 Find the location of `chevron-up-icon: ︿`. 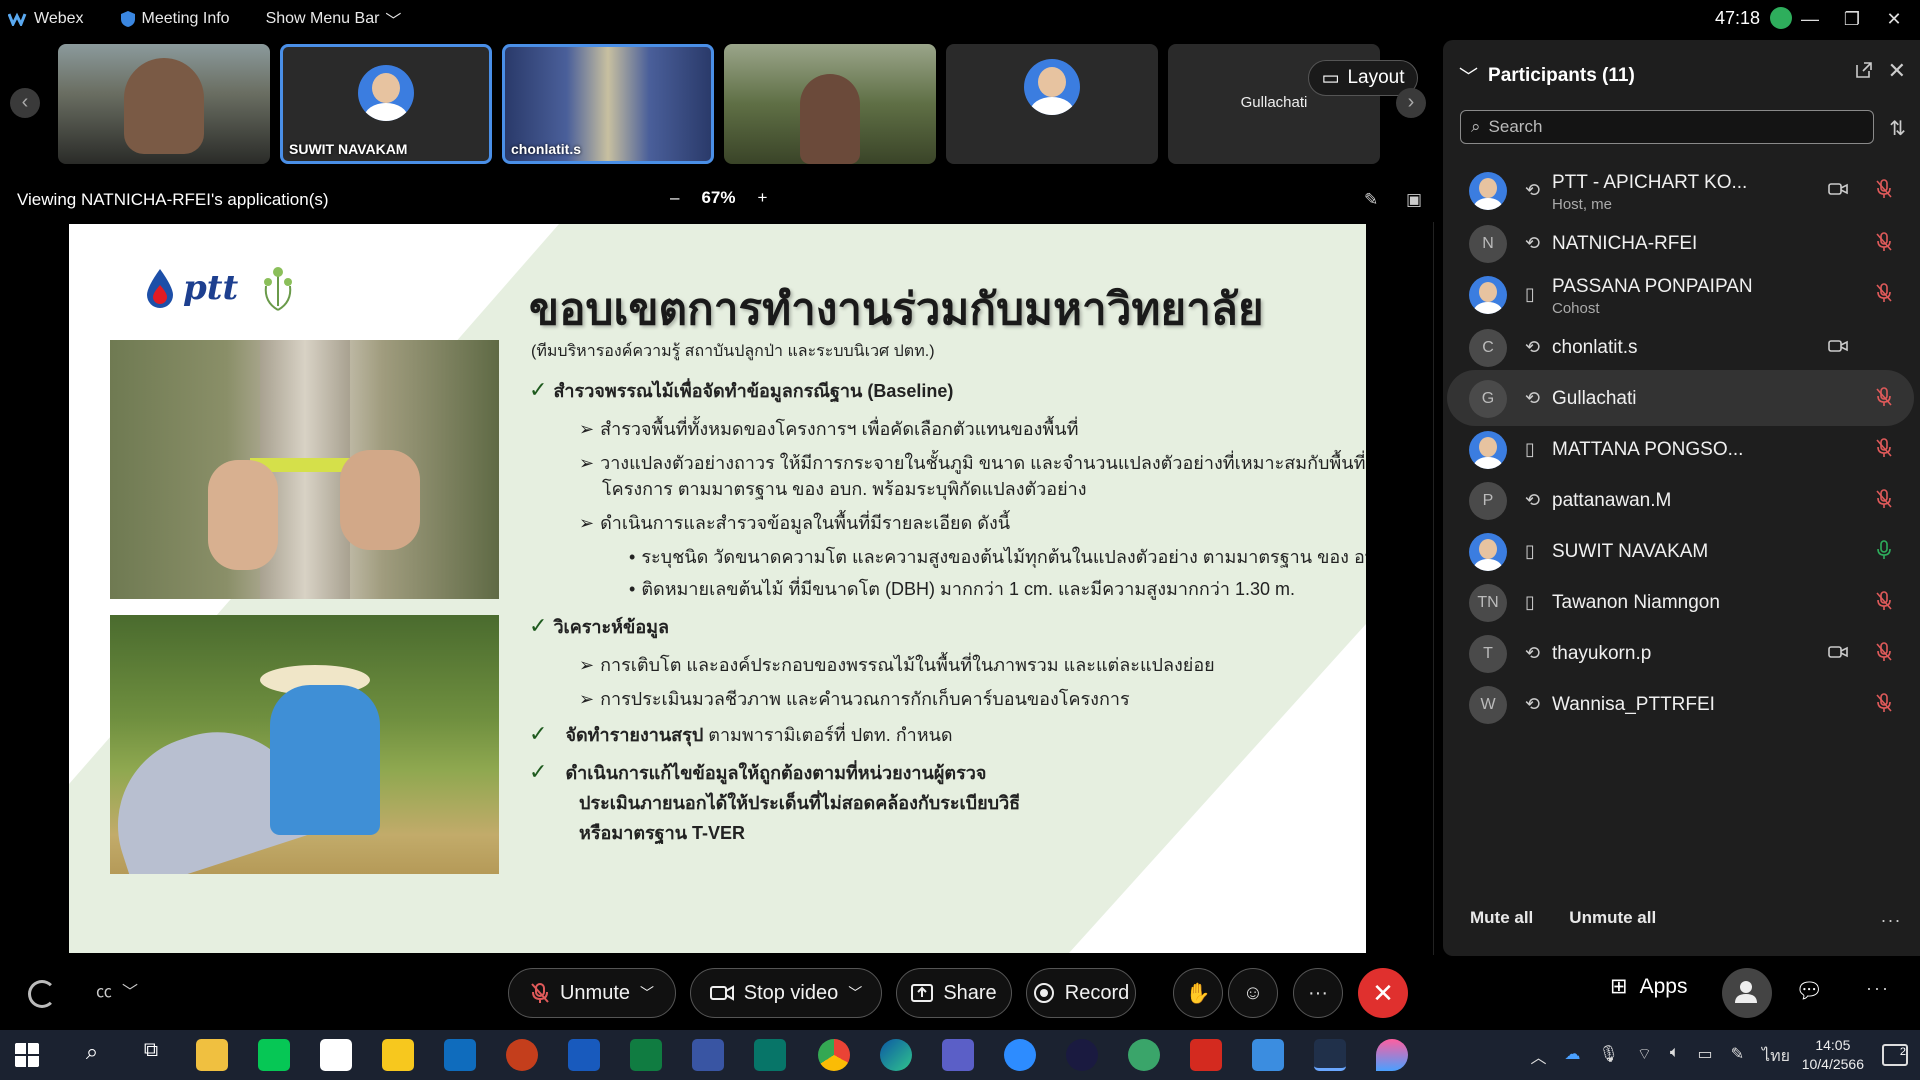

chevron-up-icon: ︿ is located at coordinates (1539, 1056).